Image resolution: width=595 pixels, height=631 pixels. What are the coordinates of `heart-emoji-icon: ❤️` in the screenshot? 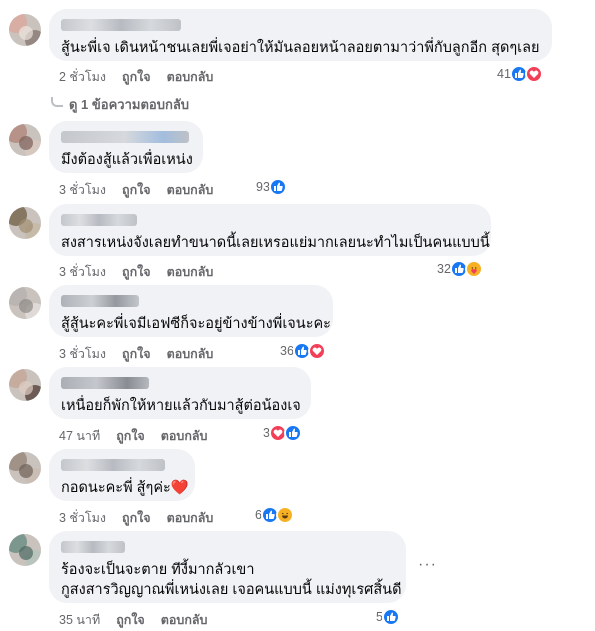 It's located at (179, 488).